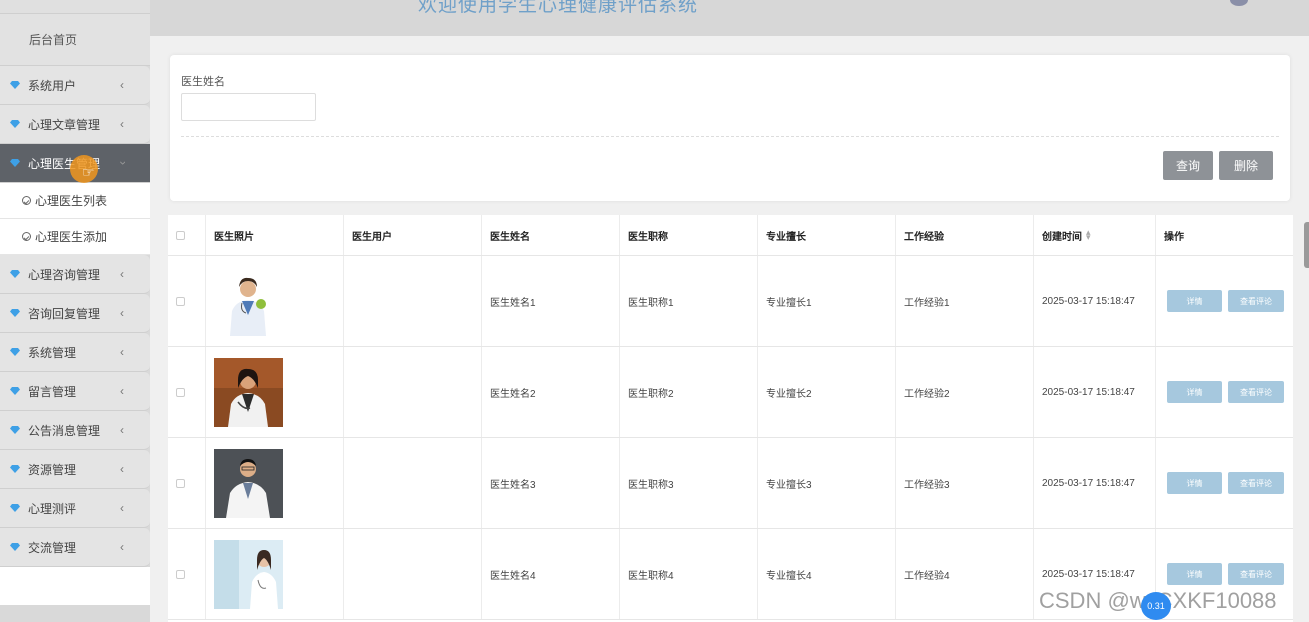  What do you see at coordinates (75, 430) in the screenshot?
I see `sidebar-item-notices: 公告消息管理 ‹` at bounding box center [75, 430].